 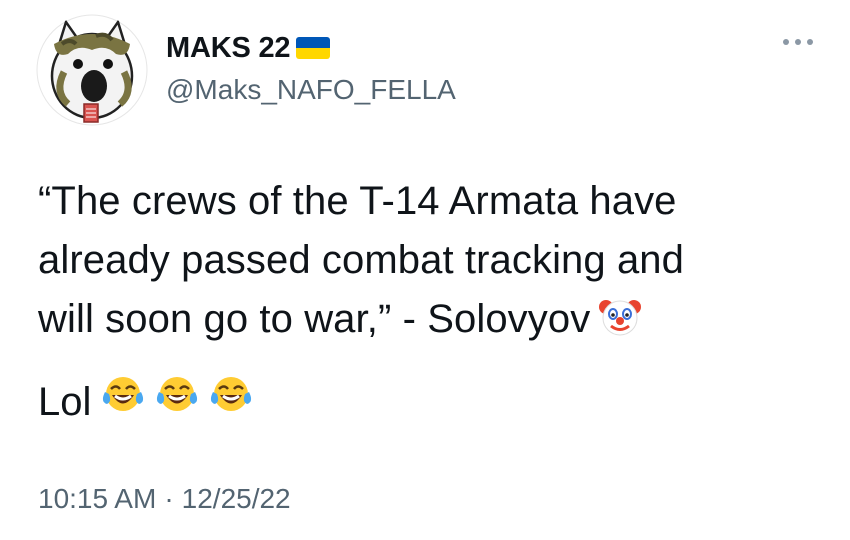 What do you see at coordinates (620, 325) in the screenshot?
I see `clown-face-emoji` at bounding box center [620, 325].